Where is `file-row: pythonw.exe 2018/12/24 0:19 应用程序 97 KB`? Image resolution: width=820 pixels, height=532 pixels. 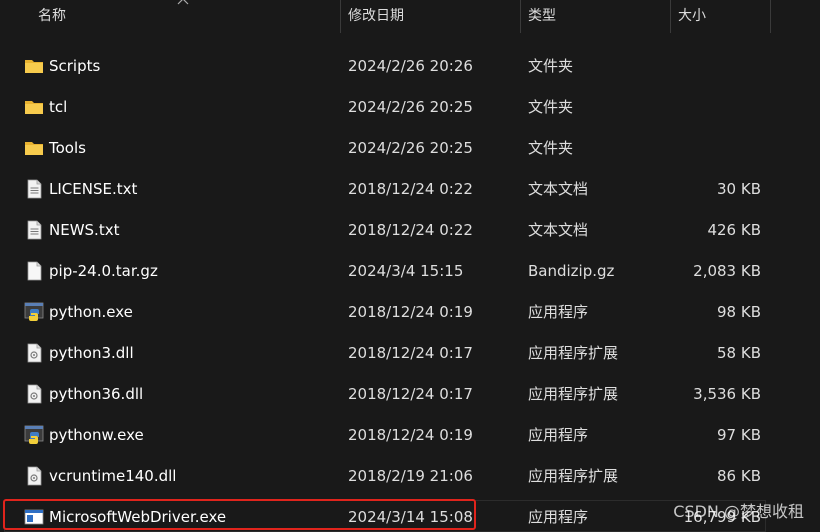
file-row: pythonw.exe 2018/12/24 0:19 应用程序 97 KB is located at coordinates (387, 435).